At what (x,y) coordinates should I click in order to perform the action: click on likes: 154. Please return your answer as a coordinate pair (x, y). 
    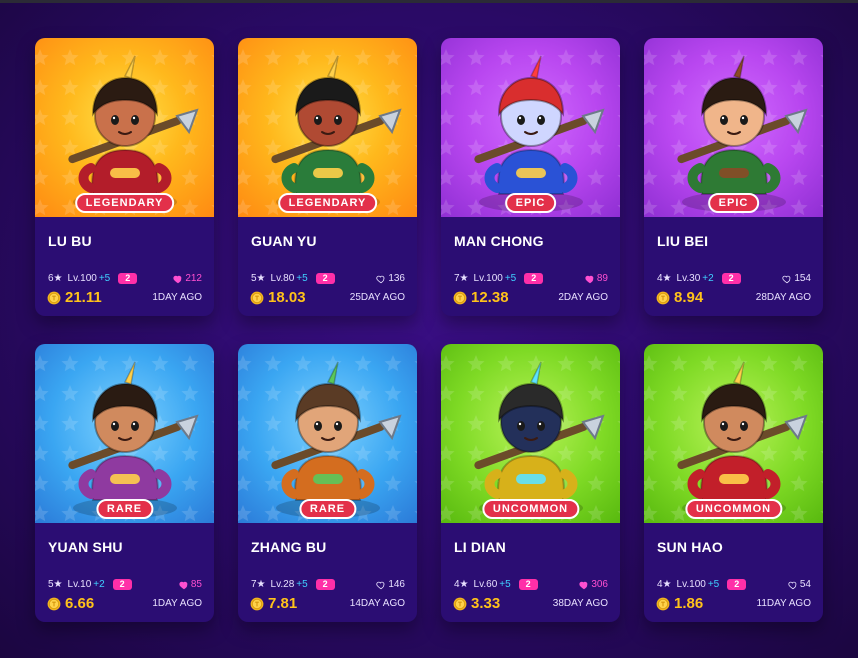
    Looking at the image, I should click on (796, 278).